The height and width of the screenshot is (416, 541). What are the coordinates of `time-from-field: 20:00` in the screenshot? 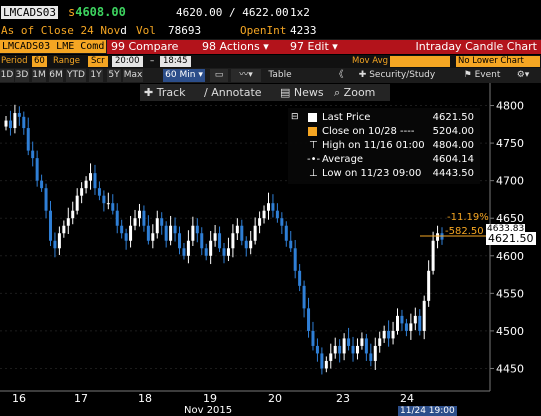 It's located at (127, 61).